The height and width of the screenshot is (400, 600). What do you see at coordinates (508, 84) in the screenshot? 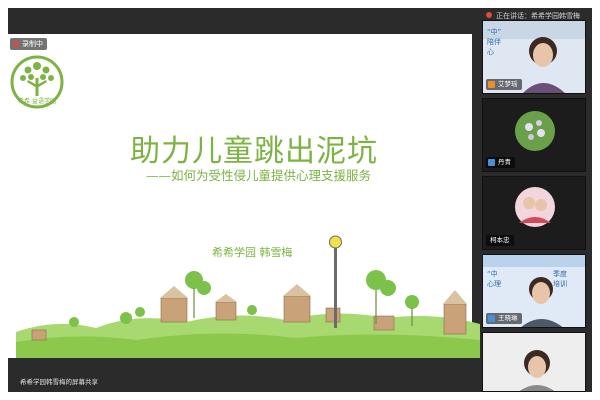
I see `participant-name: 艾梦瑶` at bounding box center [508, 84].